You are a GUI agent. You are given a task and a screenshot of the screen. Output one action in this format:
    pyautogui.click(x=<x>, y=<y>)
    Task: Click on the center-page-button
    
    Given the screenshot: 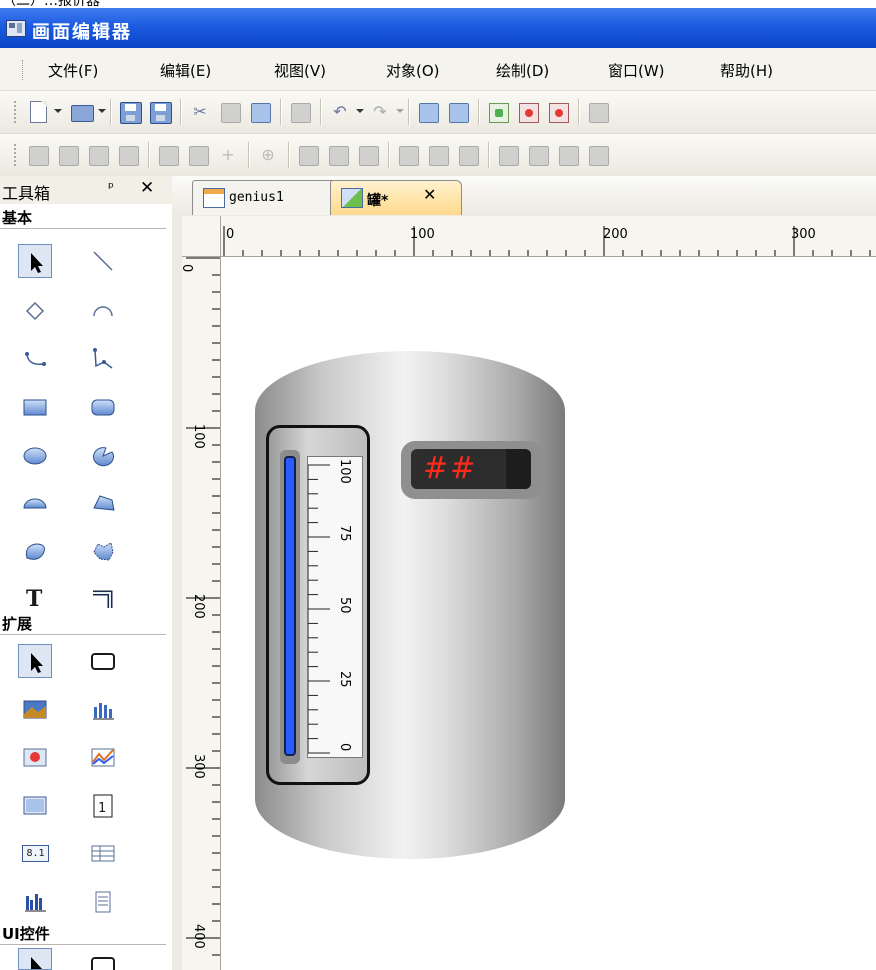 What is the action you would take?
    pyautogui.click(x=468, y=155)
    